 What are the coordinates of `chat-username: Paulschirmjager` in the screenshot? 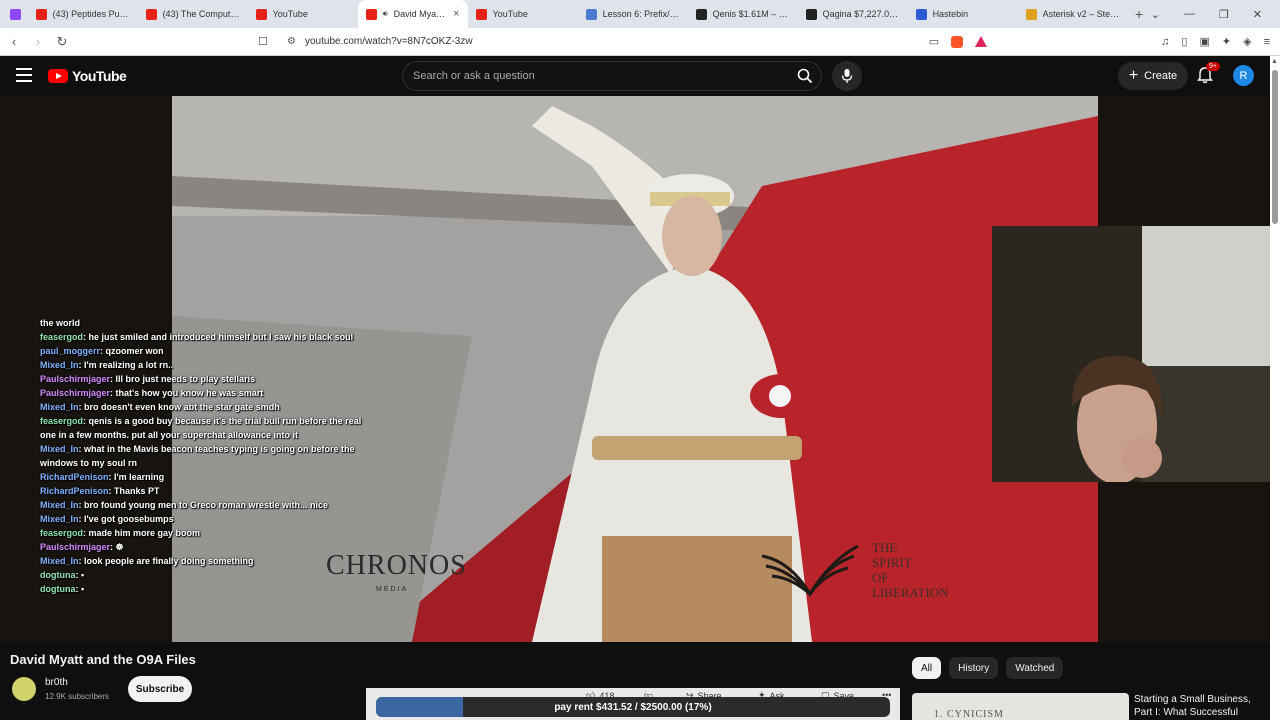 It's located at (75, 379).